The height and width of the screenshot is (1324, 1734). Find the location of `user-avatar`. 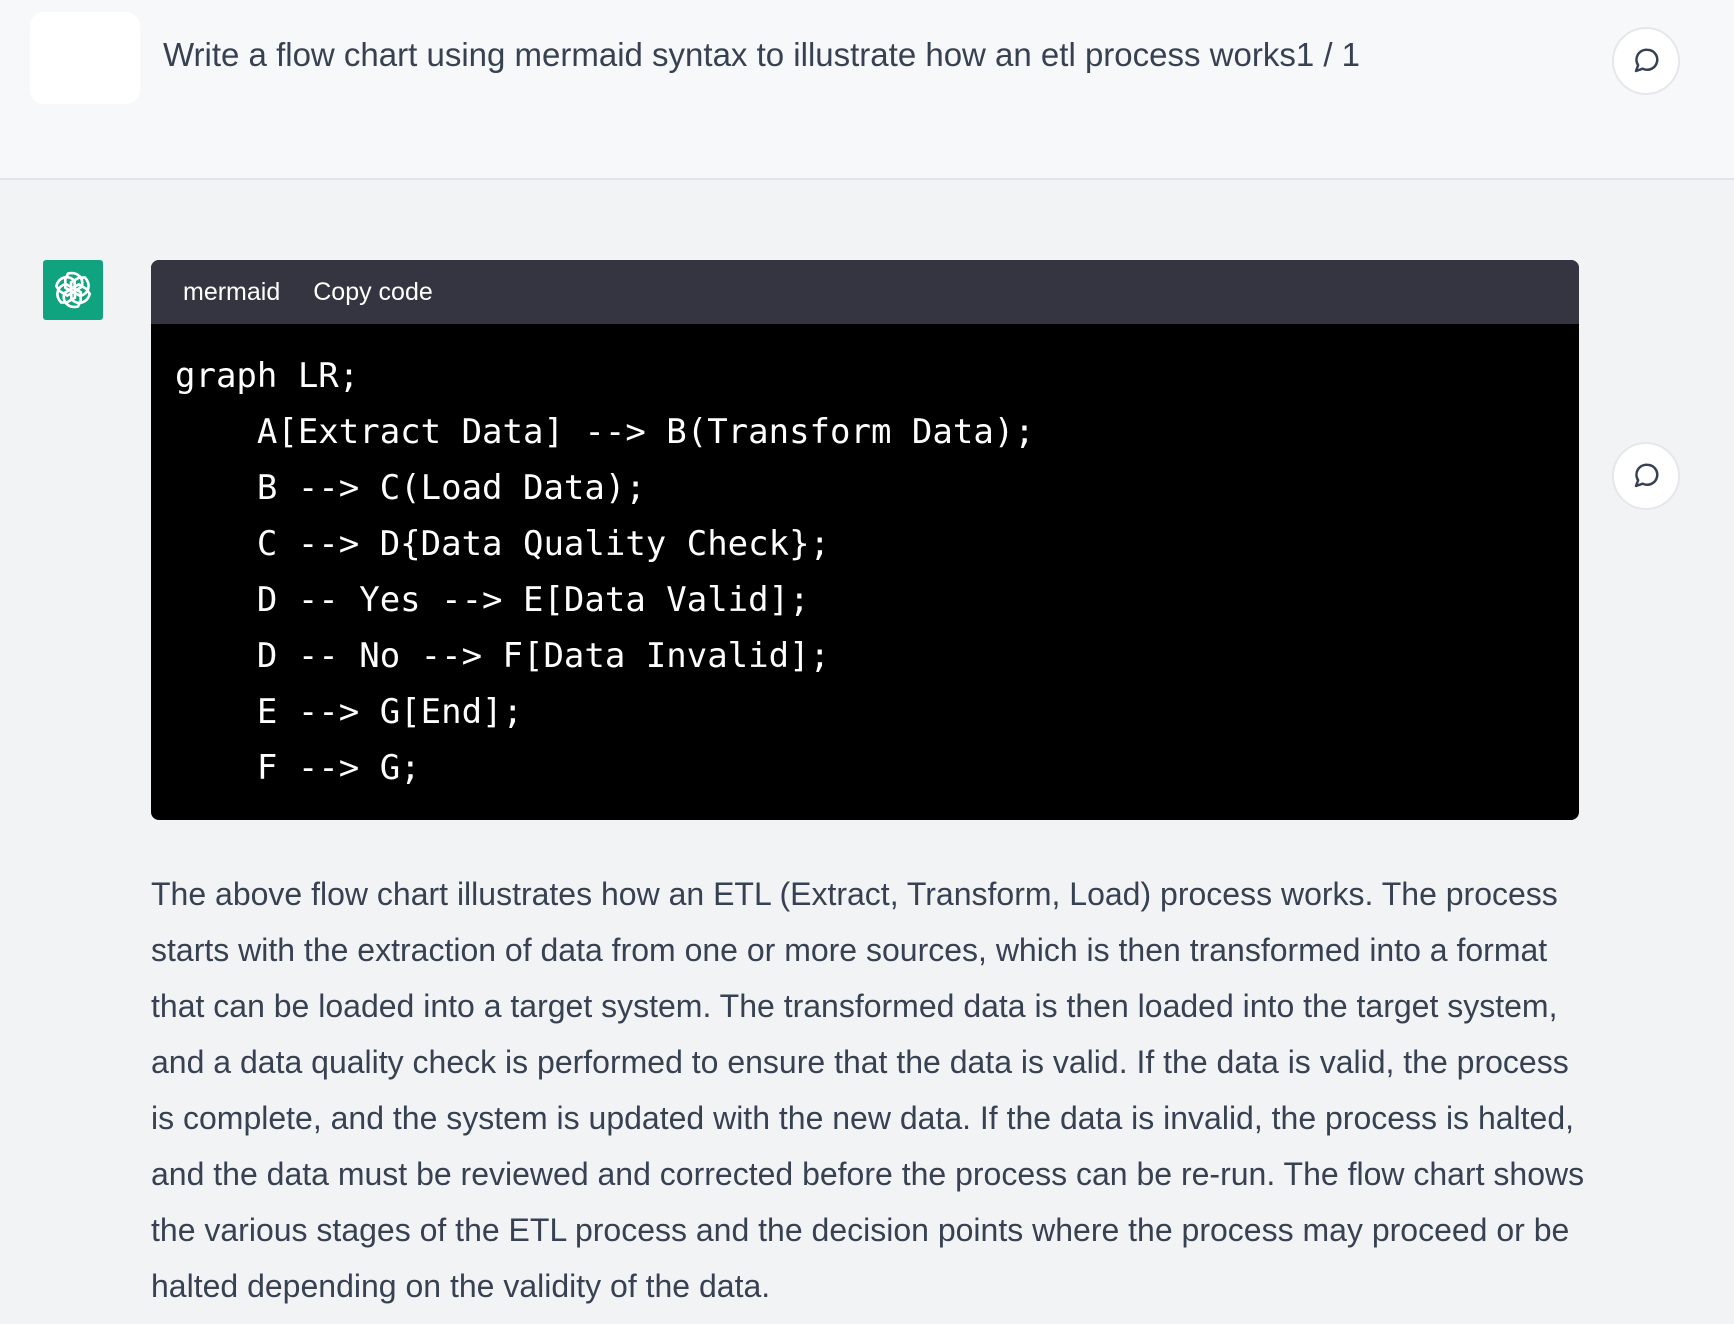

user-avatar is located at coordinates (85, 58).